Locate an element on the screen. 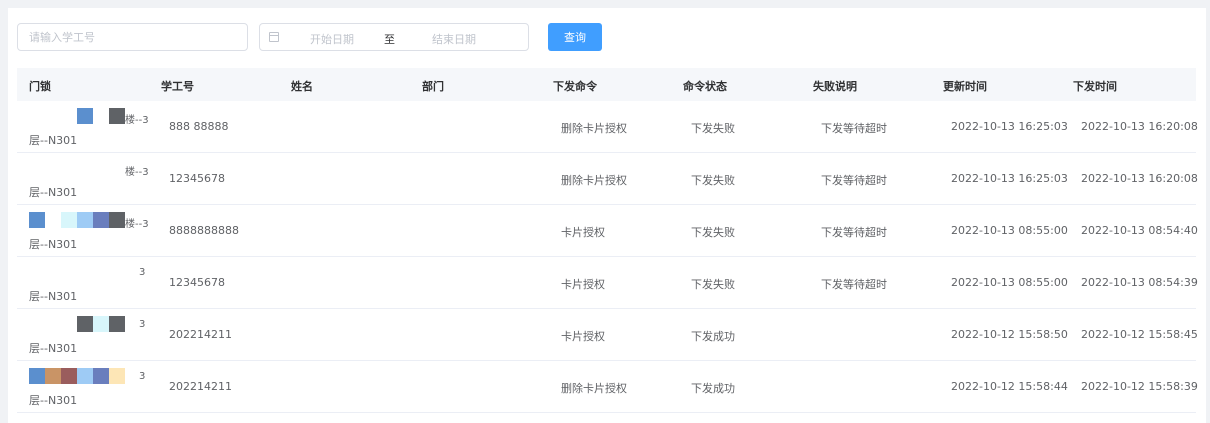  column-header-name: 姓名 is located at coordinates (302, 86).